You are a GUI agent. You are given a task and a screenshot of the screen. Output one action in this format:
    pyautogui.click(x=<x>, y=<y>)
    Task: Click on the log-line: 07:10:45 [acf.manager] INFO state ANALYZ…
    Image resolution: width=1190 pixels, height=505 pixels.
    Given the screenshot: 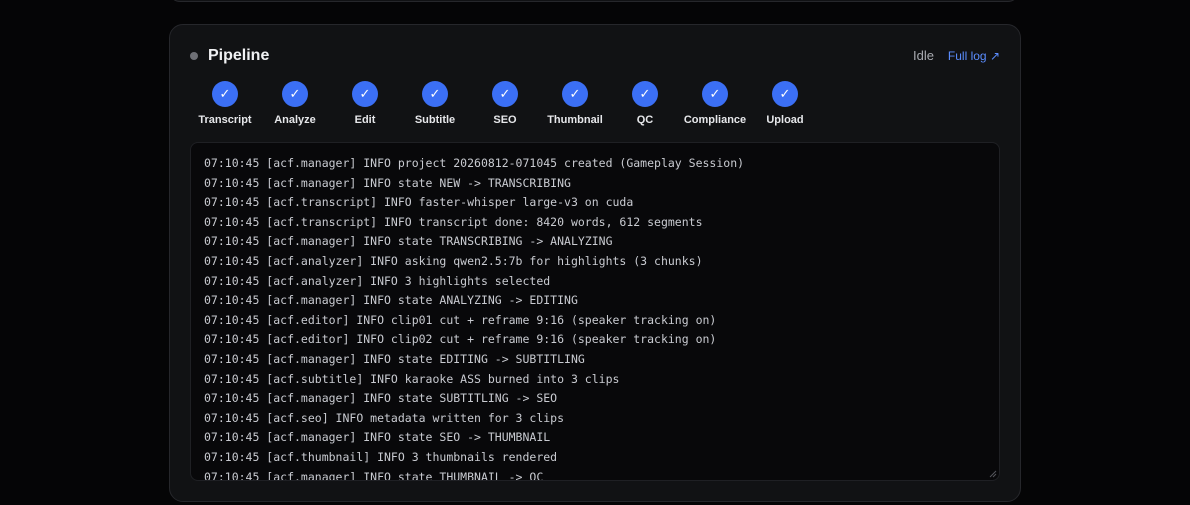 What is the action you would take?
    pyautogui.click(x=391, y=300)
    